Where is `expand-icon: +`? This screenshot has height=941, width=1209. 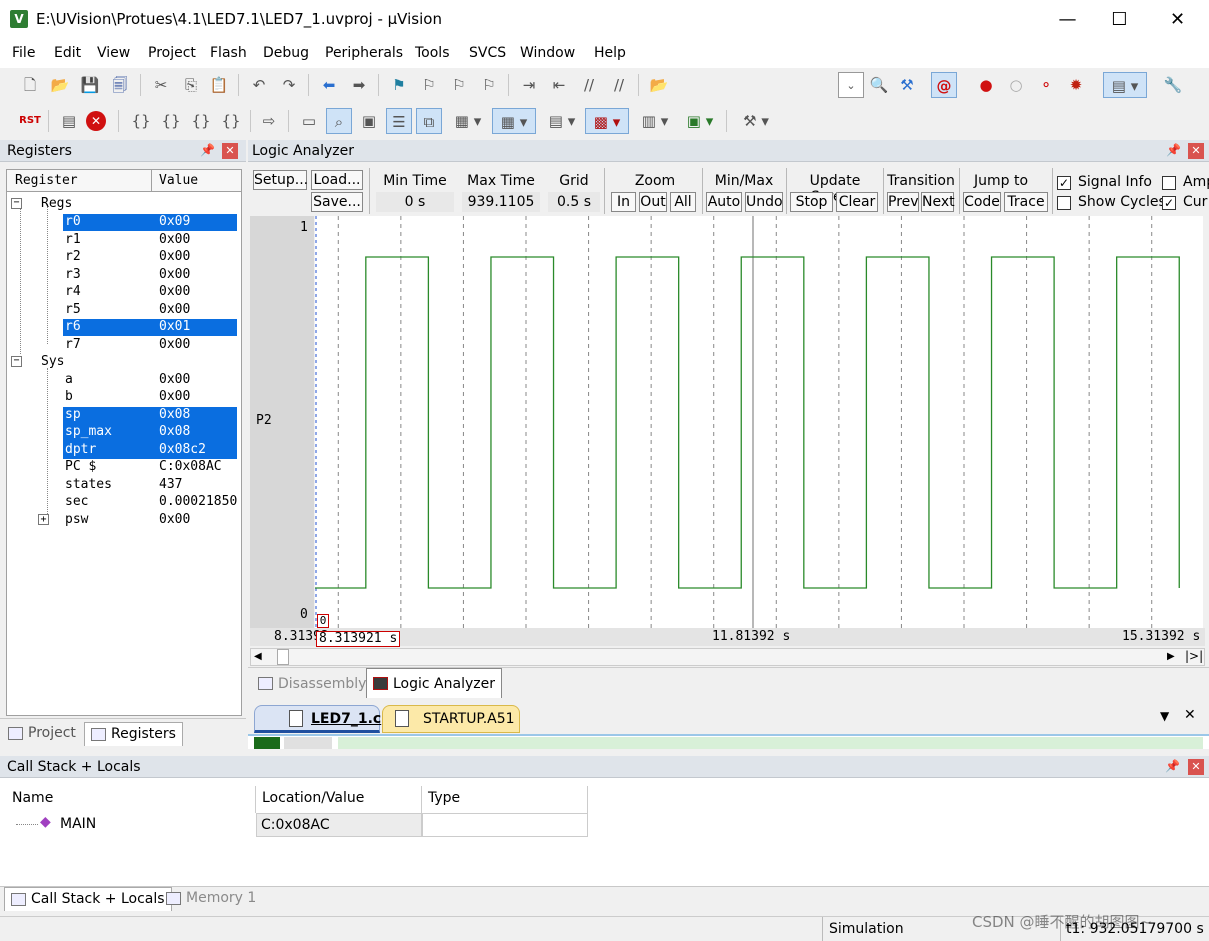
expand-icon: + is located at coordinates (43, 519).